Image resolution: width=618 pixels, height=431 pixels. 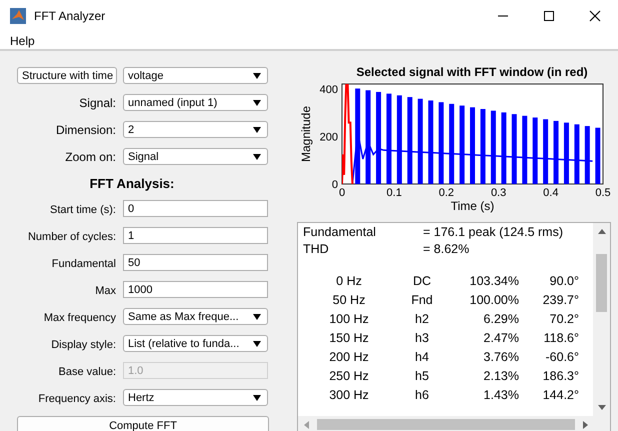 I want to click on section-heading: FFT Analysis:, so click(x=132, y=183).